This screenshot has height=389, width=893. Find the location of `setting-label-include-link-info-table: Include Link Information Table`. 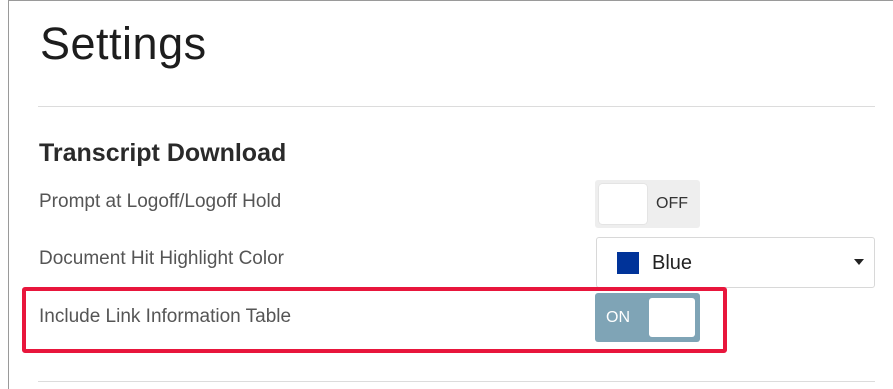

setting-label-include-link-info-table: Include Link Information Table is located at coordinates (165, 316).